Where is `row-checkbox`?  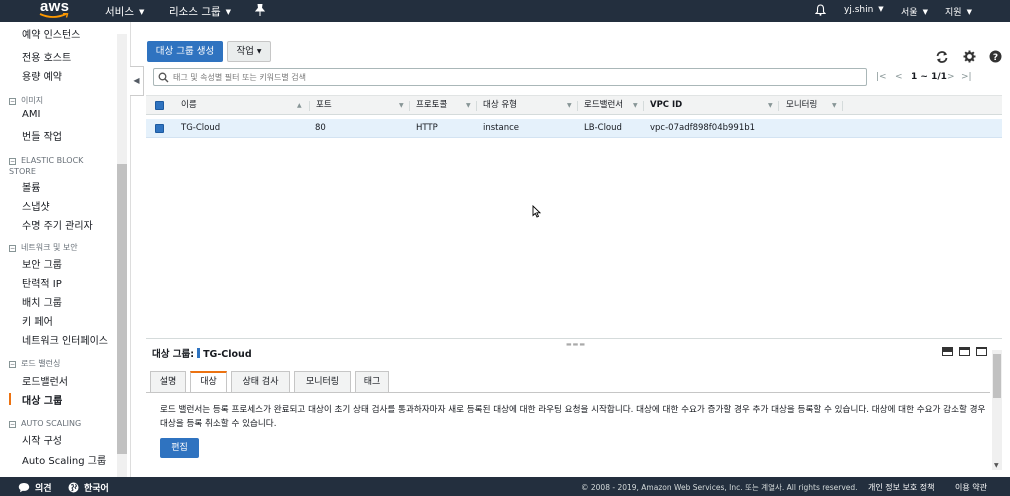
row-checkbox is located at coordinates (159, 128).